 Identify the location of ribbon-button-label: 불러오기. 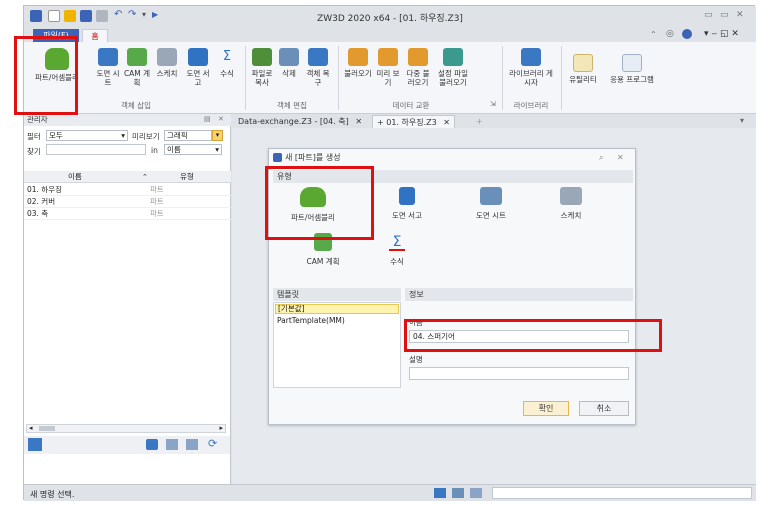
(358, 73).